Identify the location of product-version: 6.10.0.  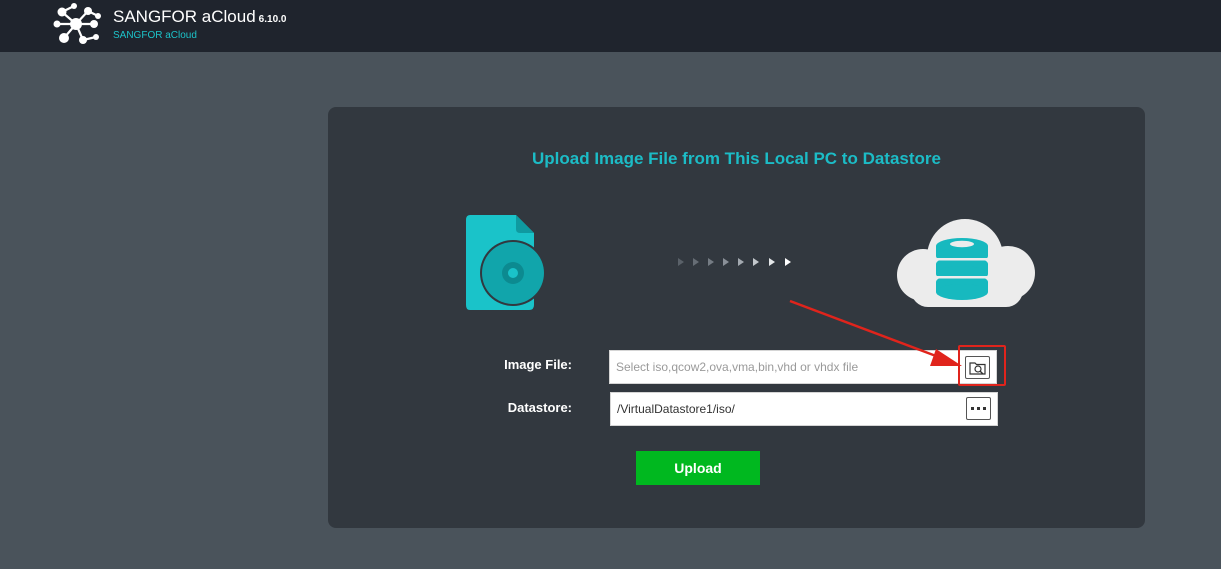
(272, 19).